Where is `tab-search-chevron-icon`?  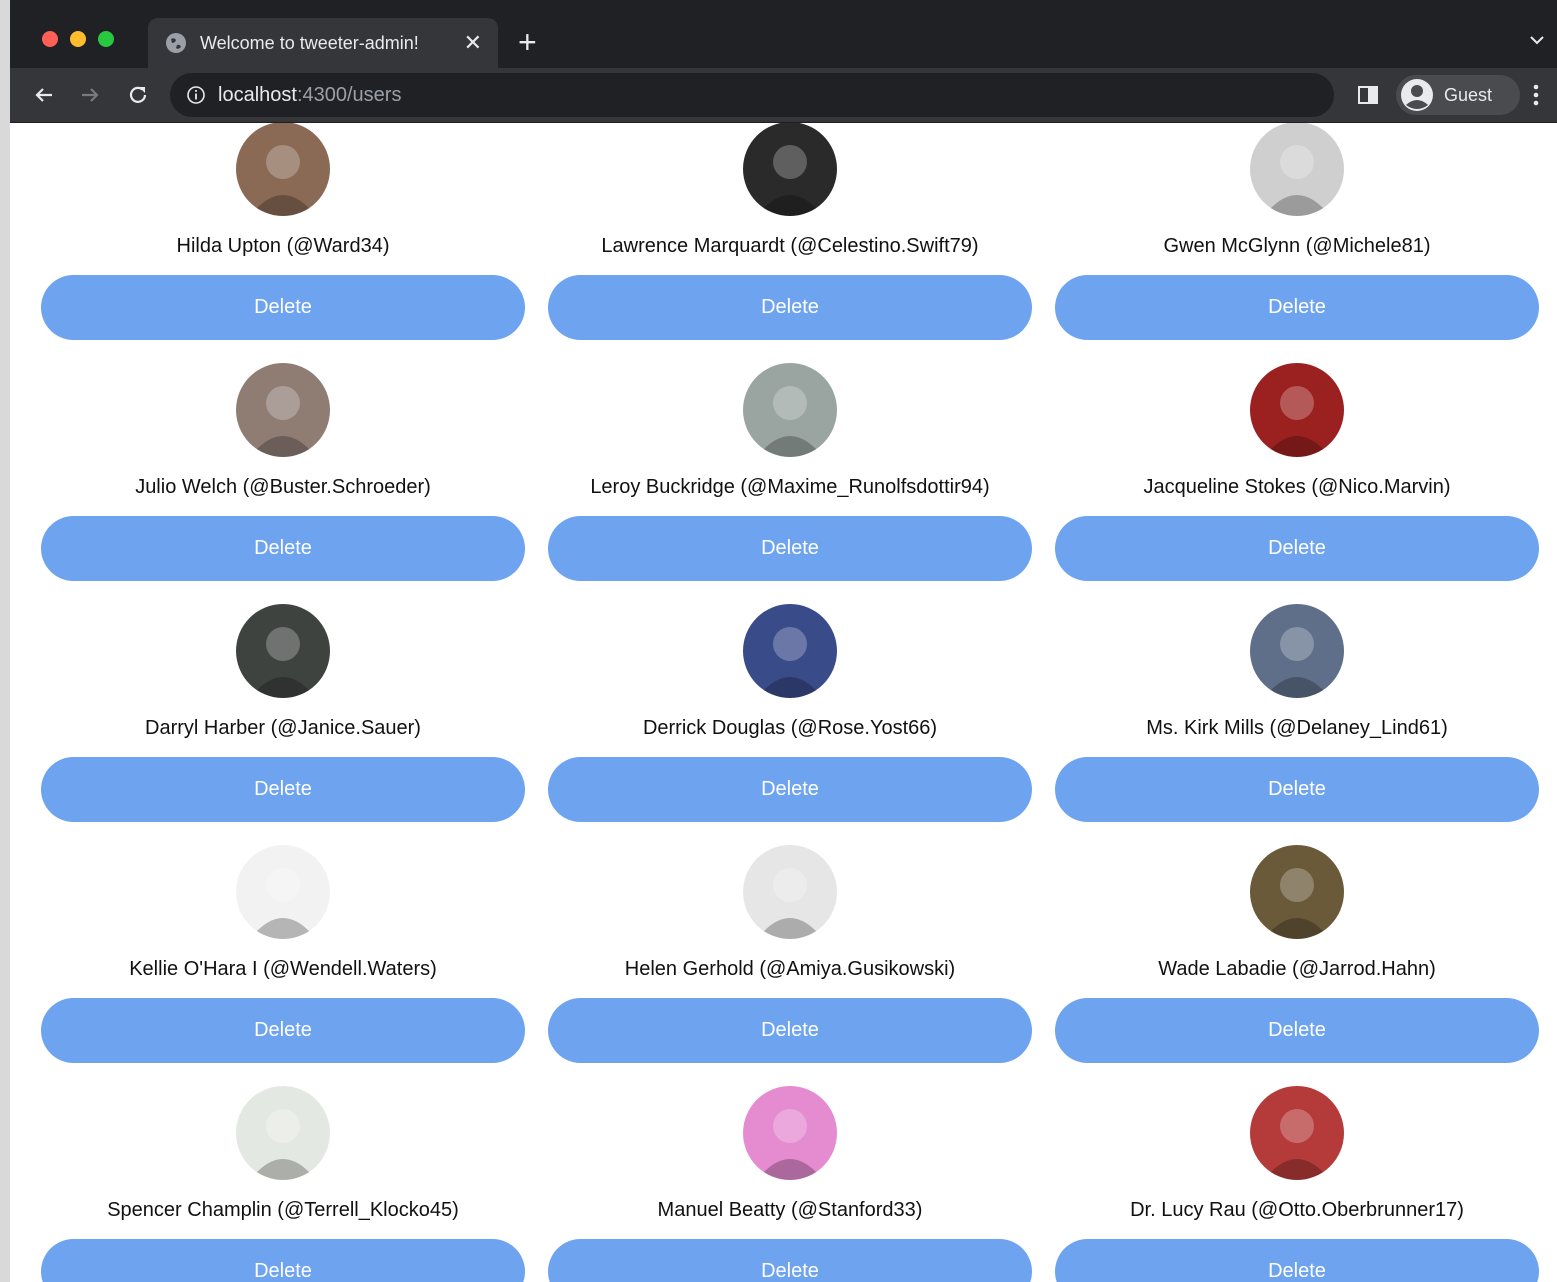 tab-search-chevron-icon is located at coordinates (1537, 40).